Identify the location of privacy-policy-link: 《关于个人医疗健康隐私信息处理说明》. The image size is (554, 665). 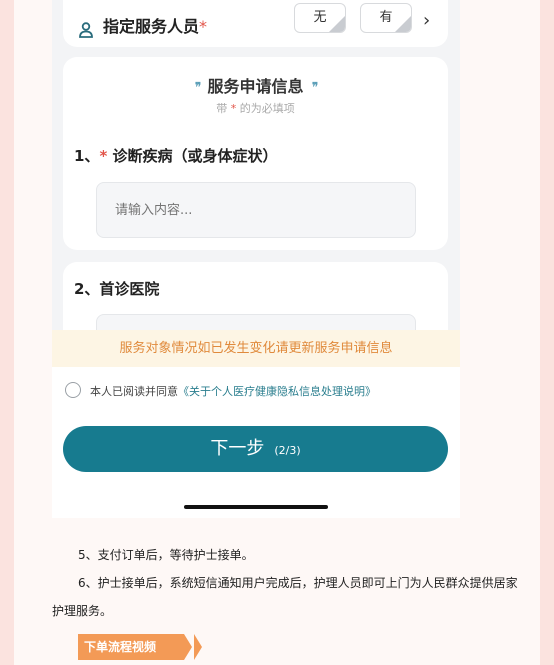
(277, 391).